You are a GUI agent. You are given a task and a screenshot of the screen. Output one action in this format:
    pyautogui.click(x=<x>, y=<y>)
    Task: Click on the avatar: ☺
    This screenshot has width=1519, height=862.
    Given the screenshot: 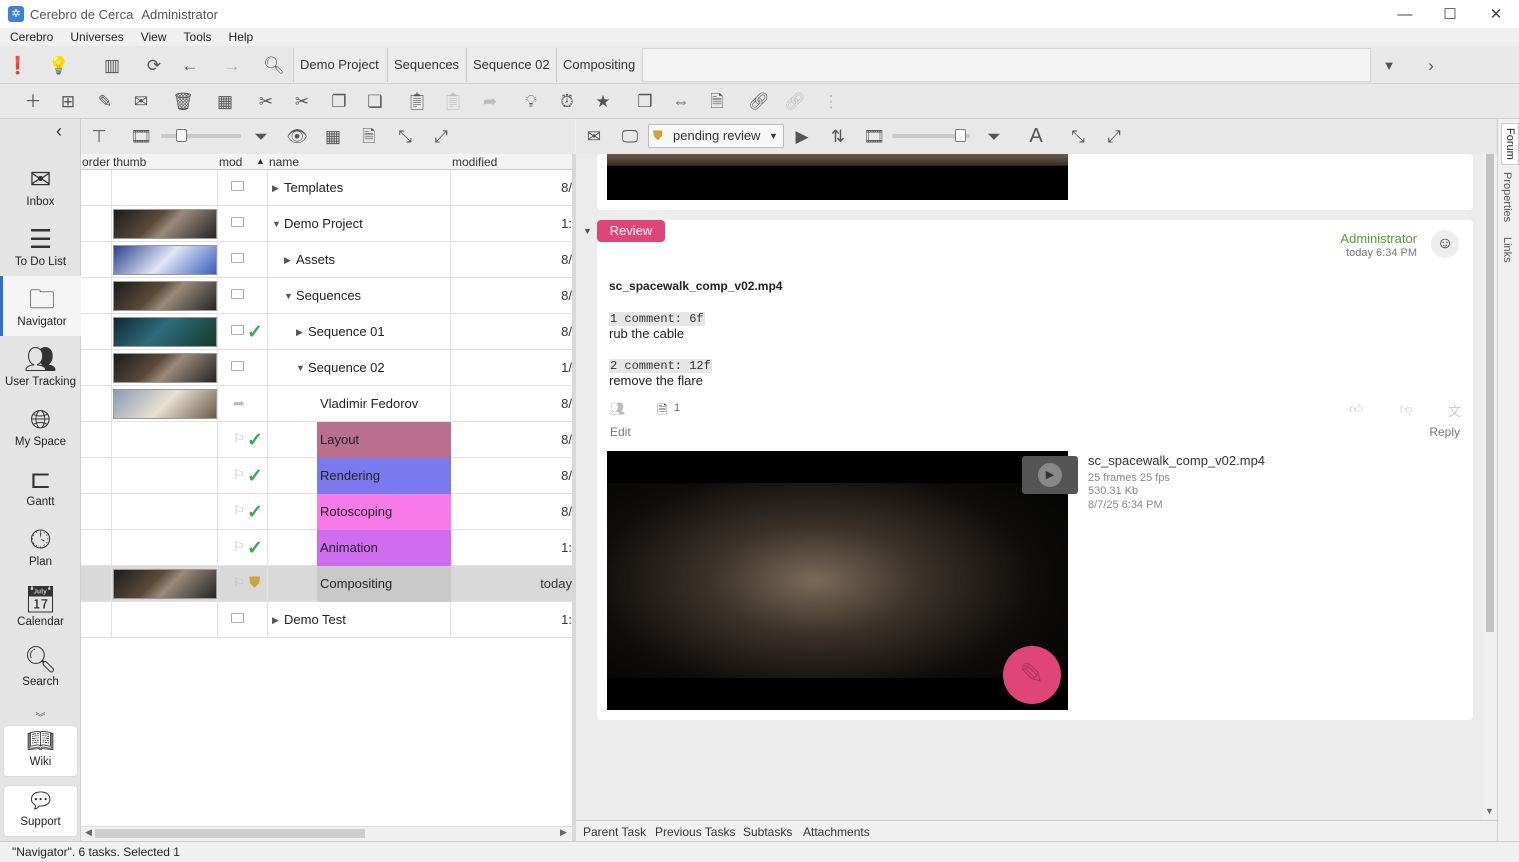 What is the action you would take?
    pyautogui.click(x=1445, y=244)
    